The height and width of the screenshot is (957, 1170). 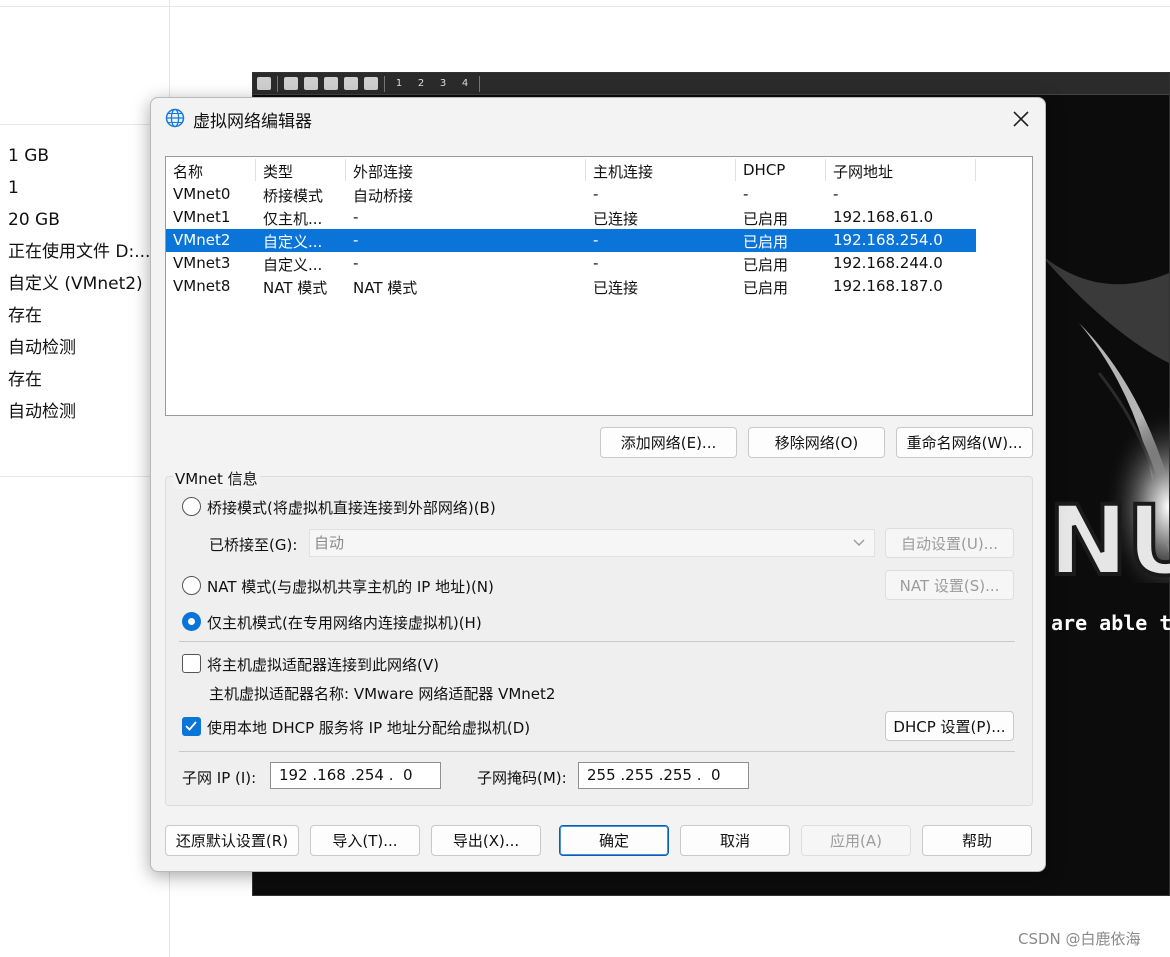 I want to click on table-row: VMnet1 仅主机... - 已连接 已启用 192.168.61.0, so click(x=571, y=217).